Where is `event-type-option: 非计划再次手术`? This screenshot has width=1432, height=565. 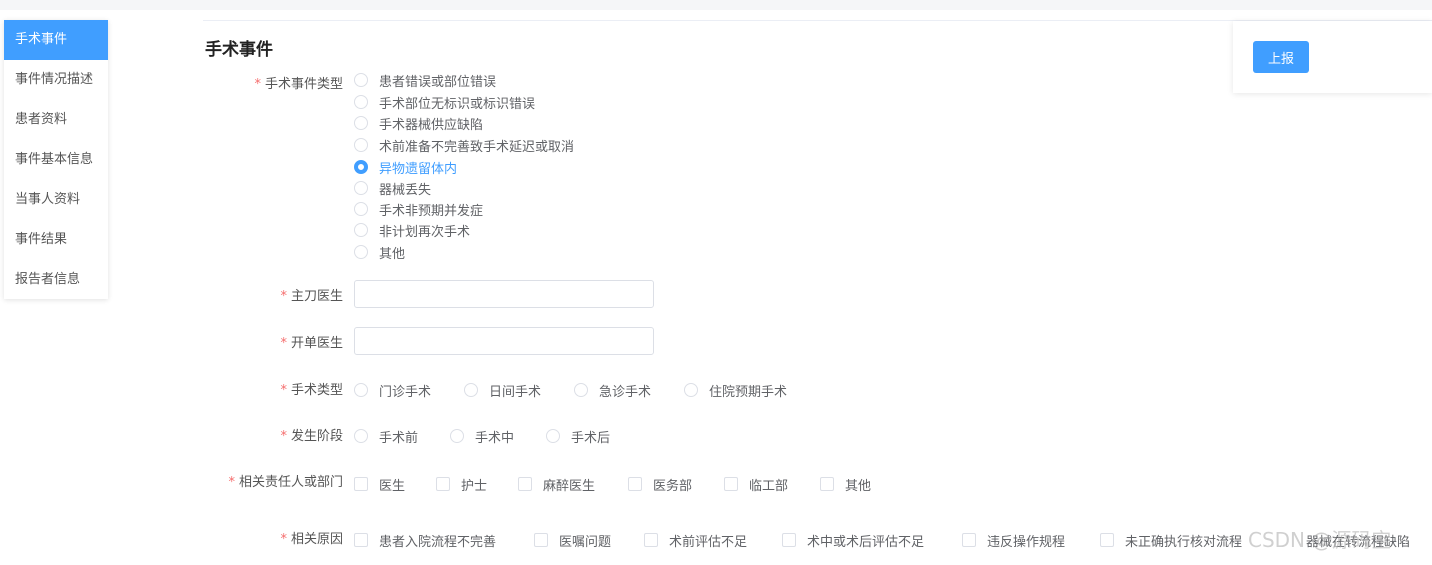
event-type-option: 非计划再次手术 is located at coordinates (412, 230).